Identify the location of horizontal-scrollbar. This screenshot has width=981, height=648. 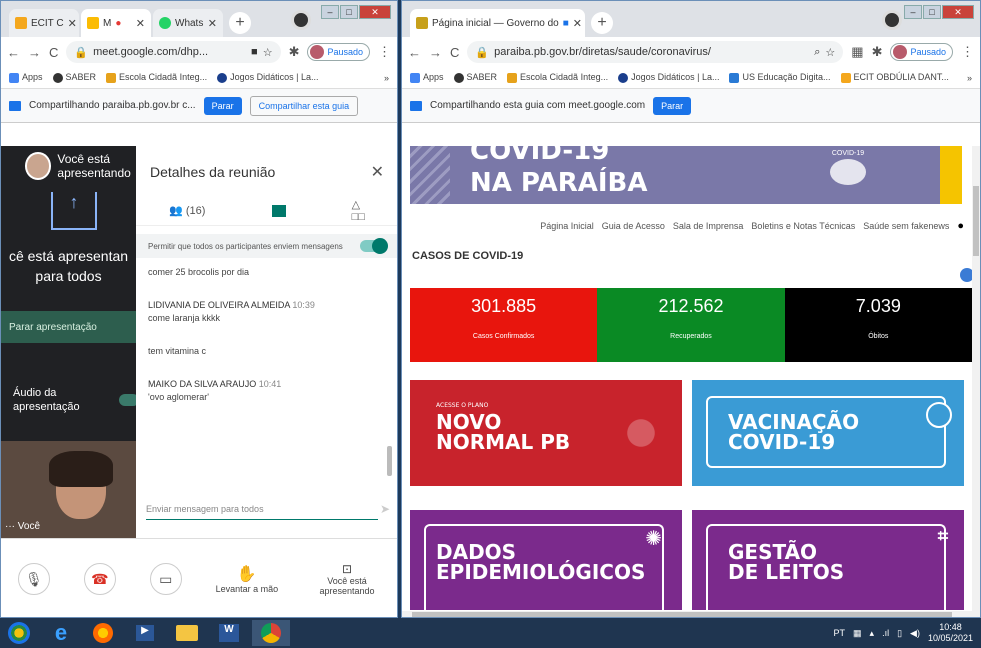
(687, 614).